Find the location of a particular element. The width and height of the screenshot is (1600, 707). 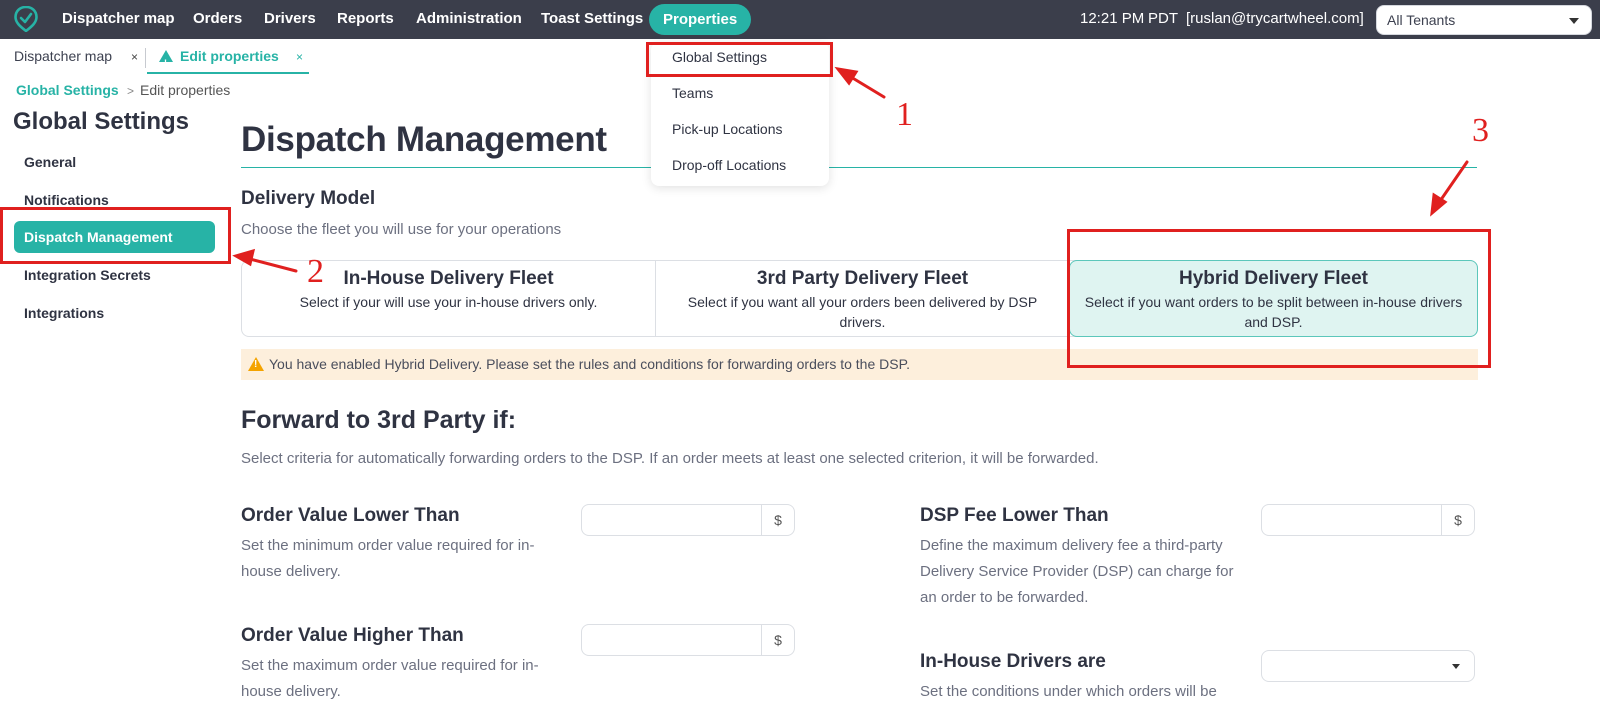

in-house-drivers-select is located at coordinates (1368, 666).